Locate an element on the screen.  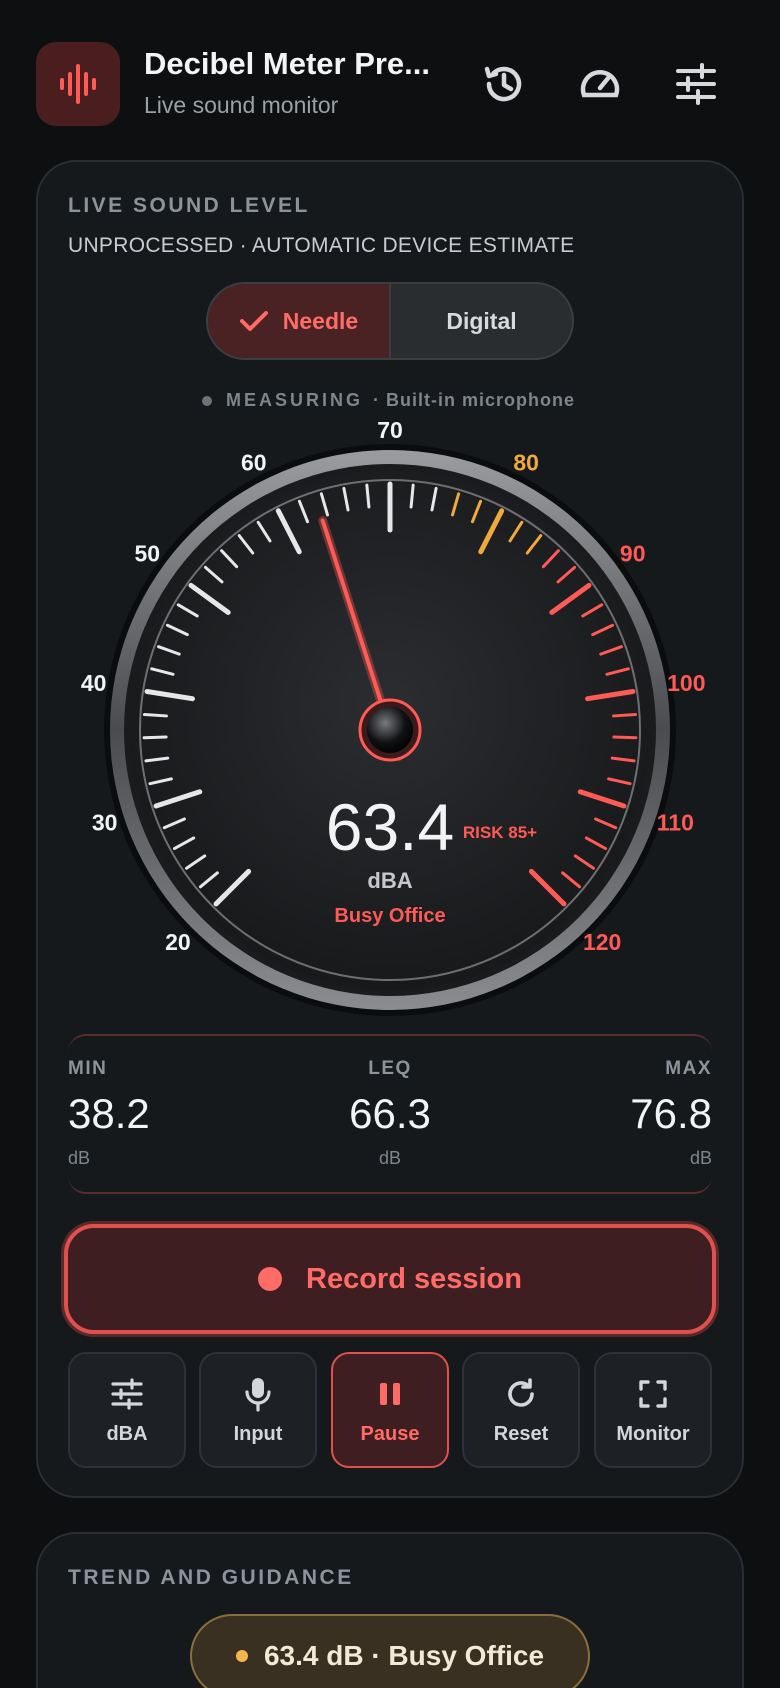
status-dot-icon is located at coordinates (207, 400).